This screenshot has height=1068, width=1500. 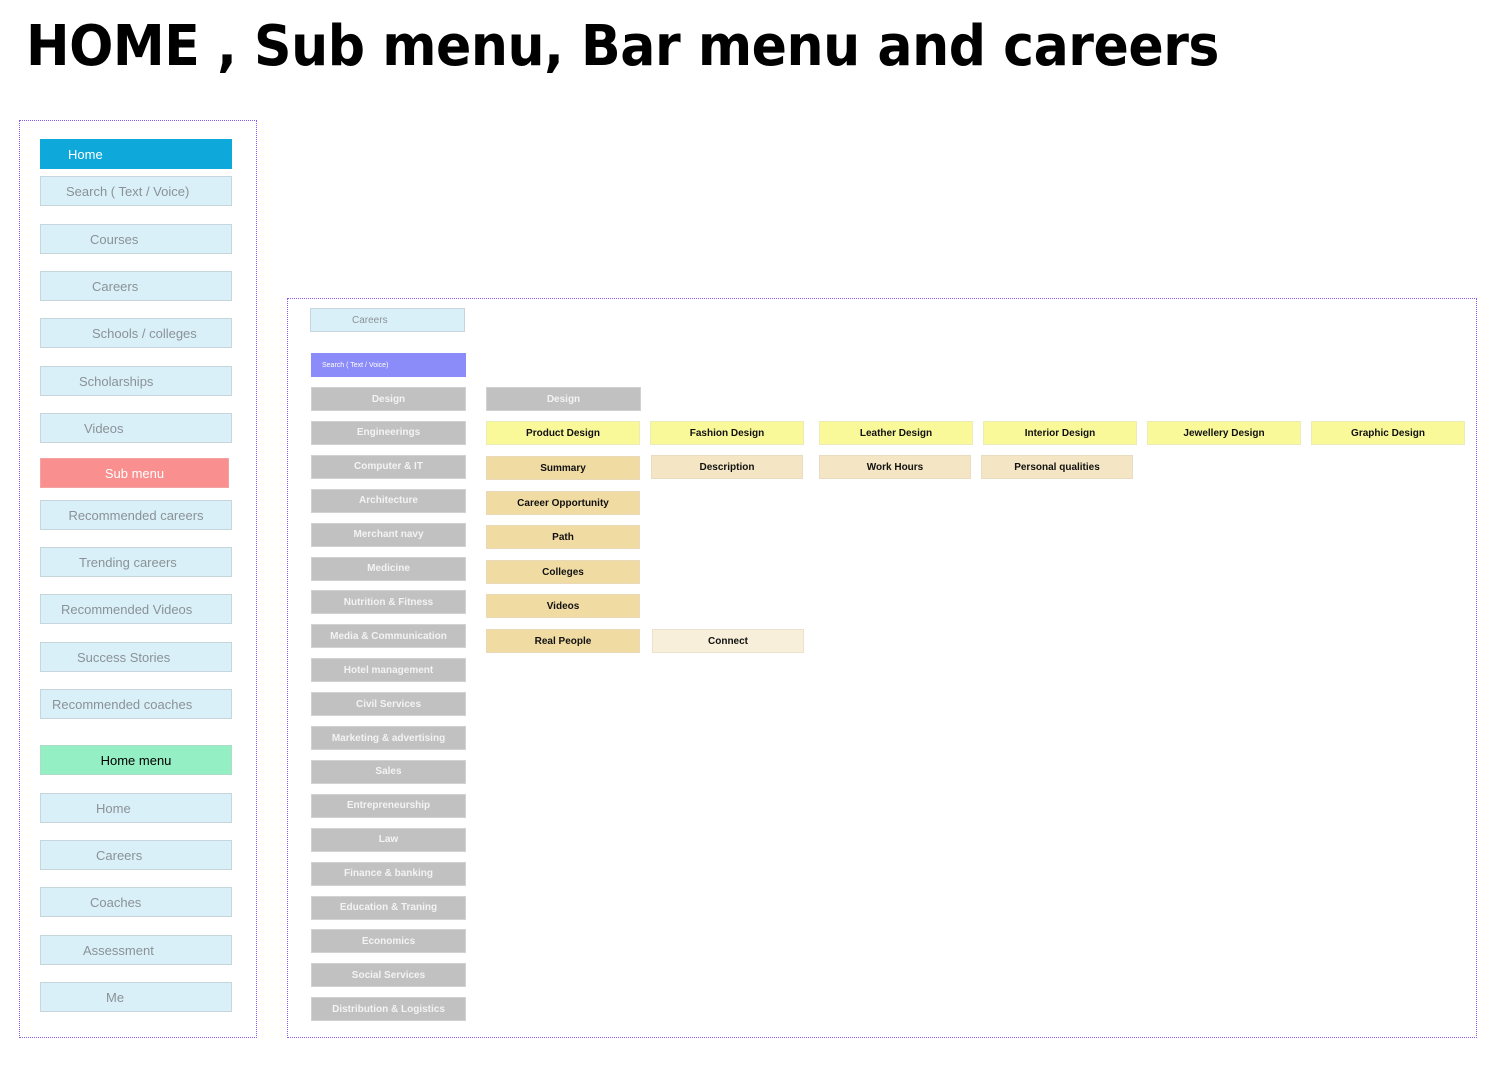 What do you see at coordinates (388, 839) in the screenshot?
I see `category-law: Law` at bounding box center [388, 839].